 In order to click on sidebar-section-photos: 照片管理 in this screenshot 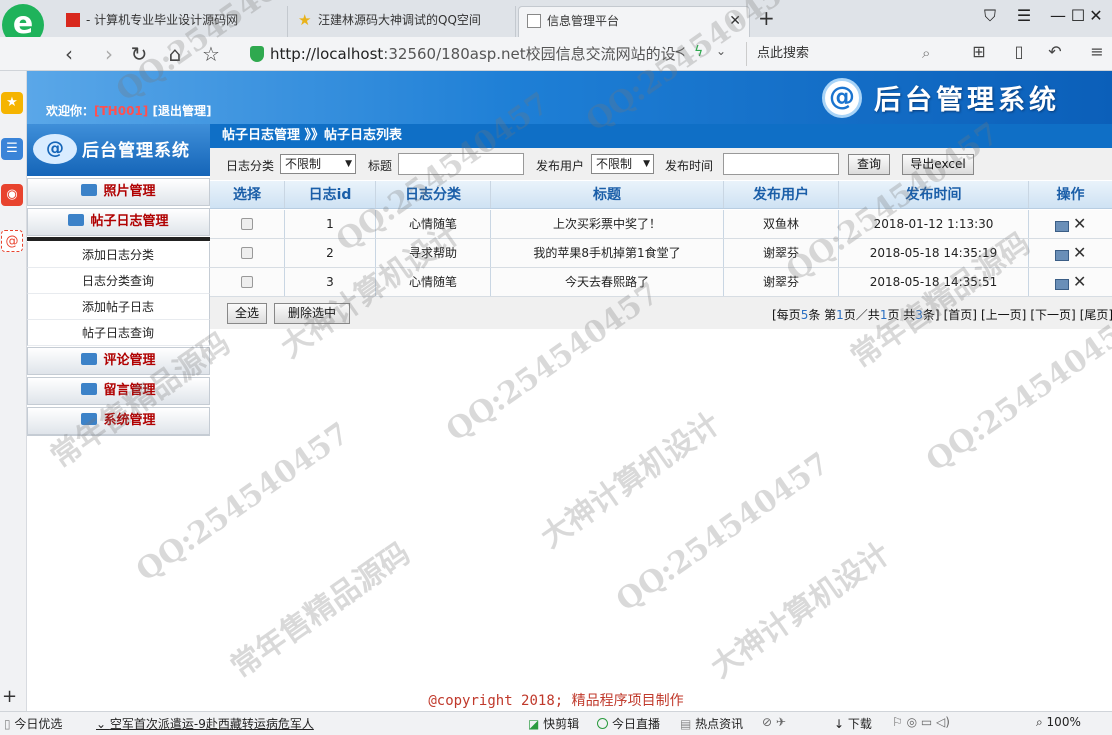, I will do `click(118, 192)`.